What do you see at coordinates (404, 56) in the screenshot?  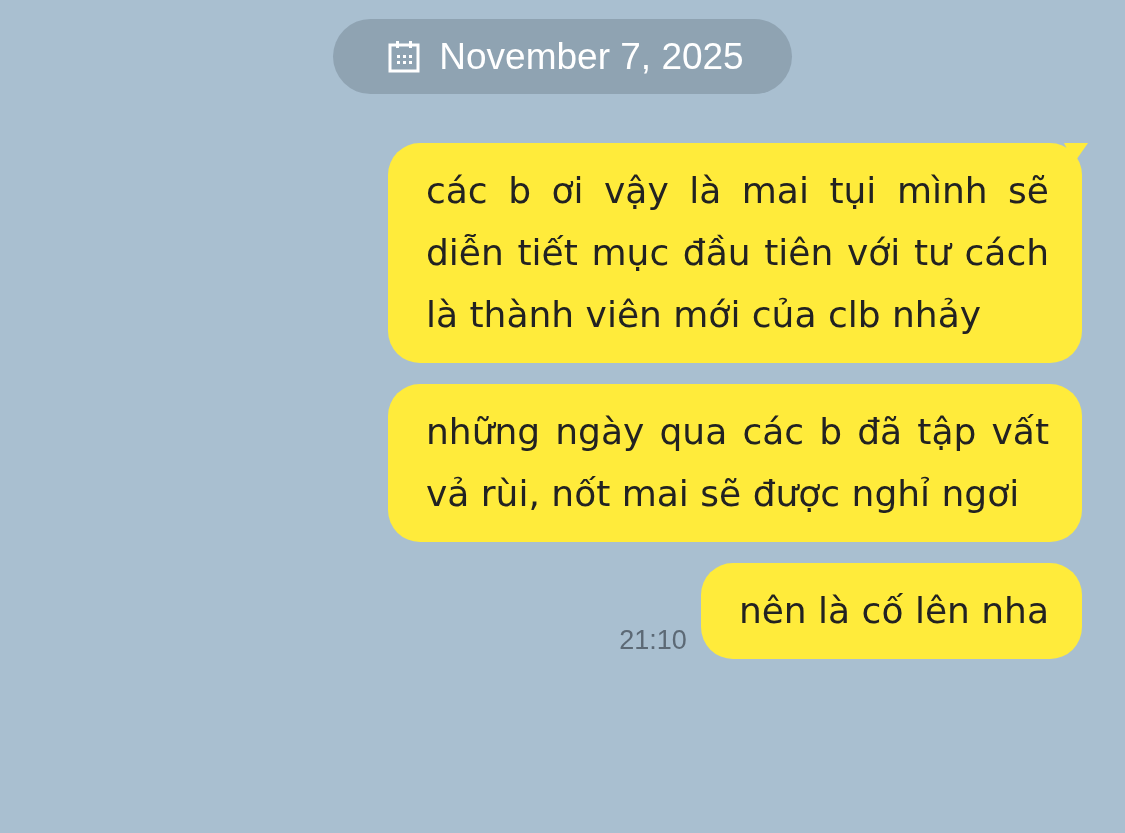 I see `calendar-icon` at bounding box center [404, 56].